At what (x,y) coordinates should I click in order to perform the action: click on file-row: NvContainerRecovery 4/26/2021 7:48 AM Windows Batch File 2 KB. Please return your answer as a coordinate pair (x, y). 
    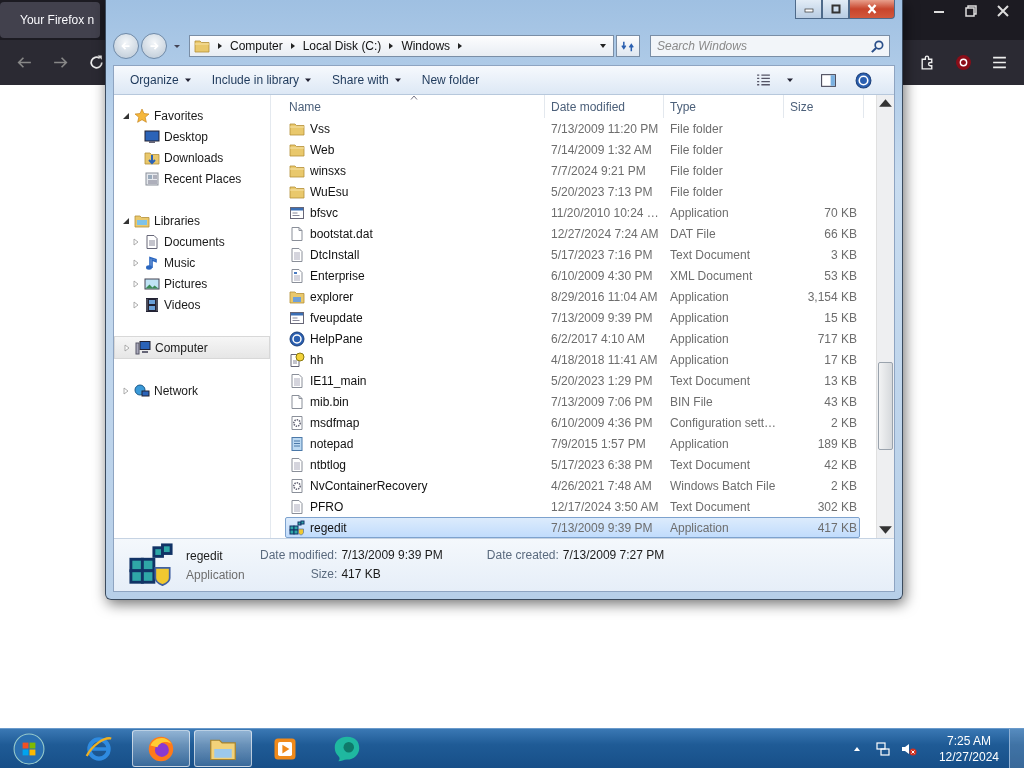
    Looking at the image, I should click on (572, 485).